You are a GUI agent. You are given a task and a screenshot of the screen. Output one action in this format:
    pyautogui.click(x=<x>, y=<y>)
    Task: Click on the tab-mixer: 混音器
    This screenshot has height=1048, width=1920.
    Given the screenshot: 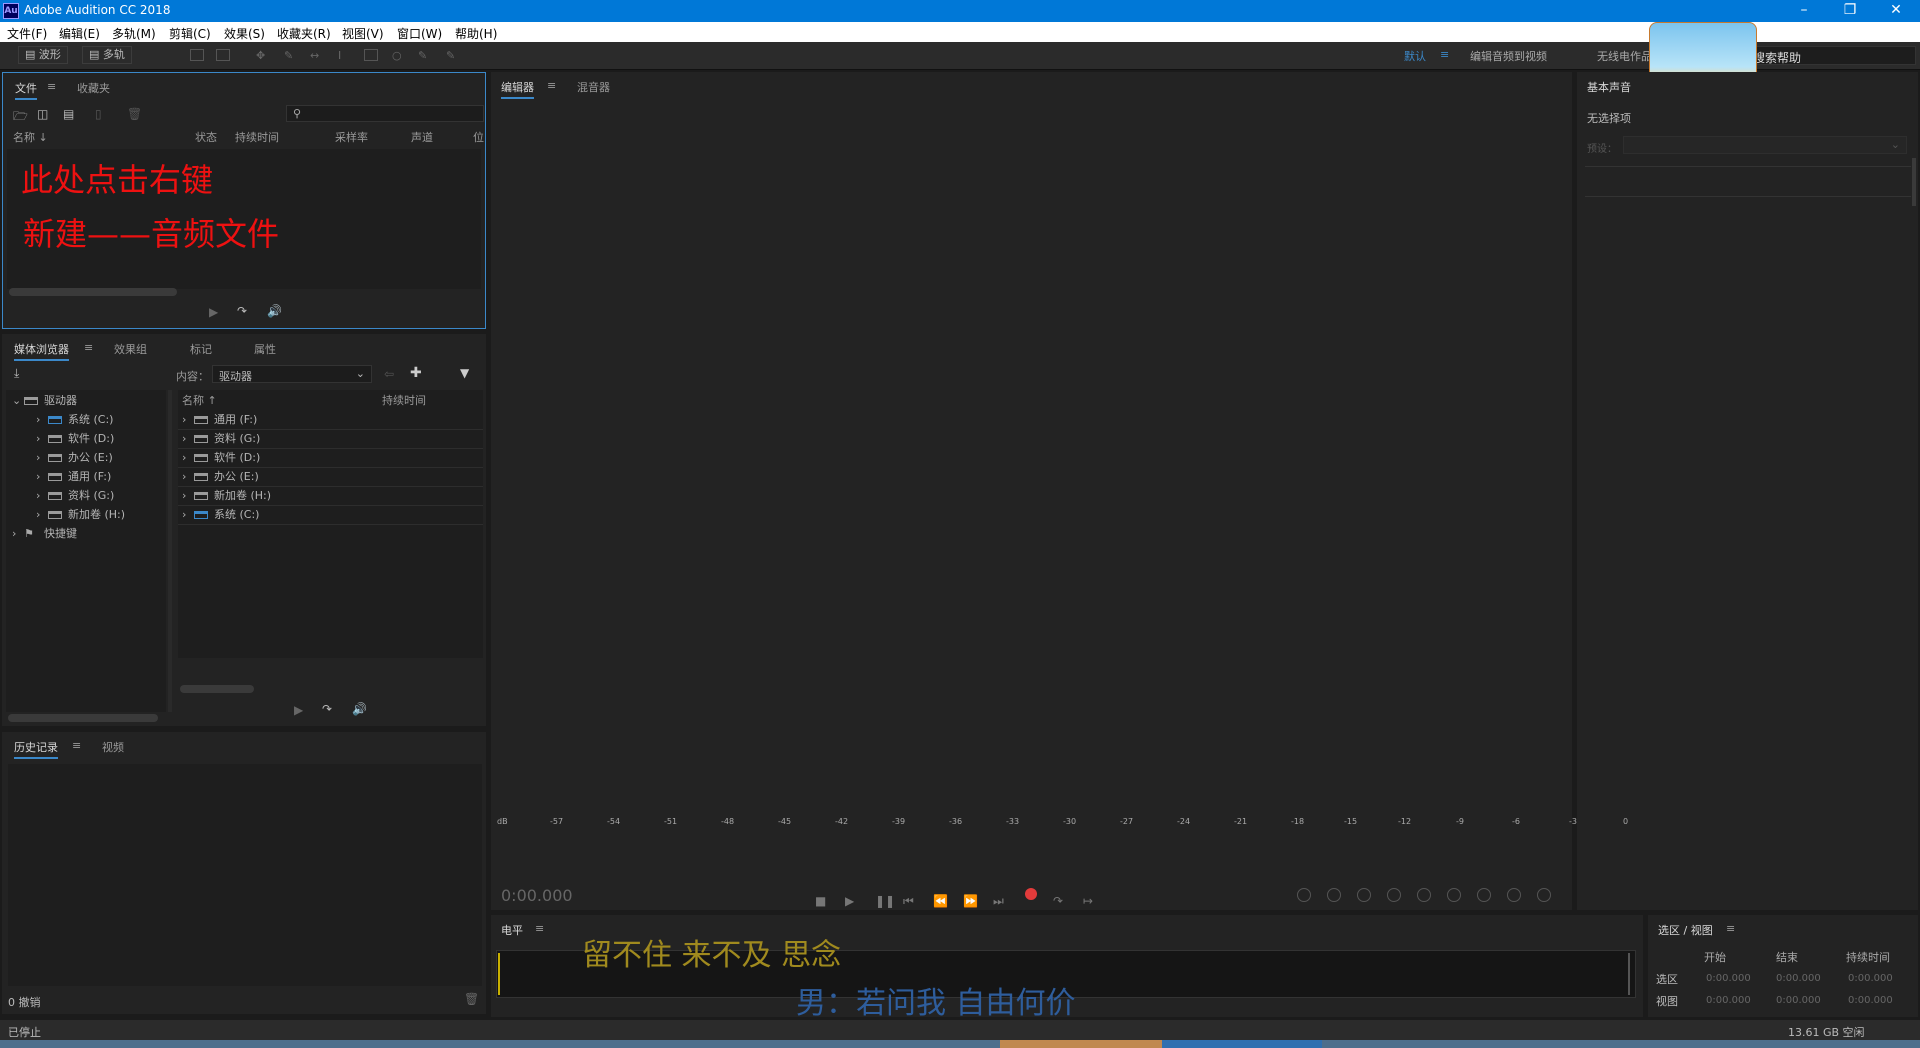 What is the action you would take?
    pyautogui.click(x=593, y=87)
    